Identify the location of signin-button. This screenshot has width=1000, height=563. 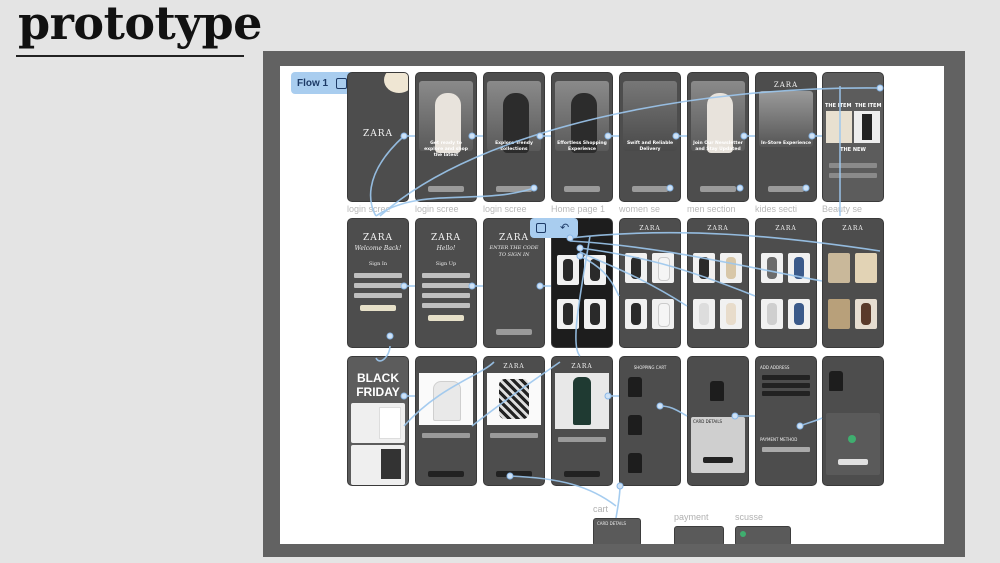
(378, 308).